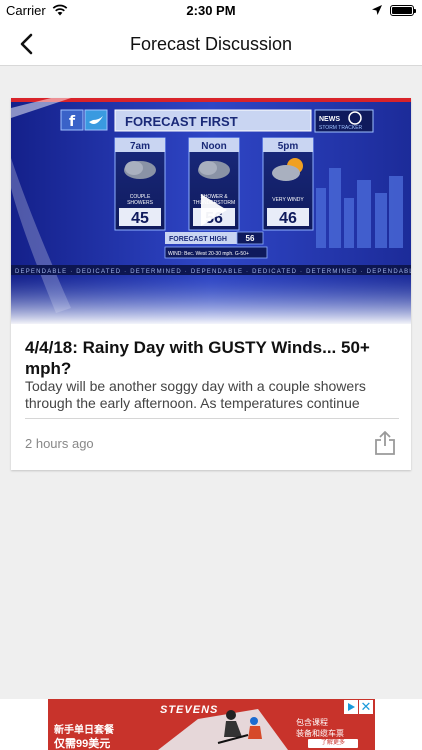 The image size is (422, 750). I want to click on svg-text: NEWS, so click(329, 119).